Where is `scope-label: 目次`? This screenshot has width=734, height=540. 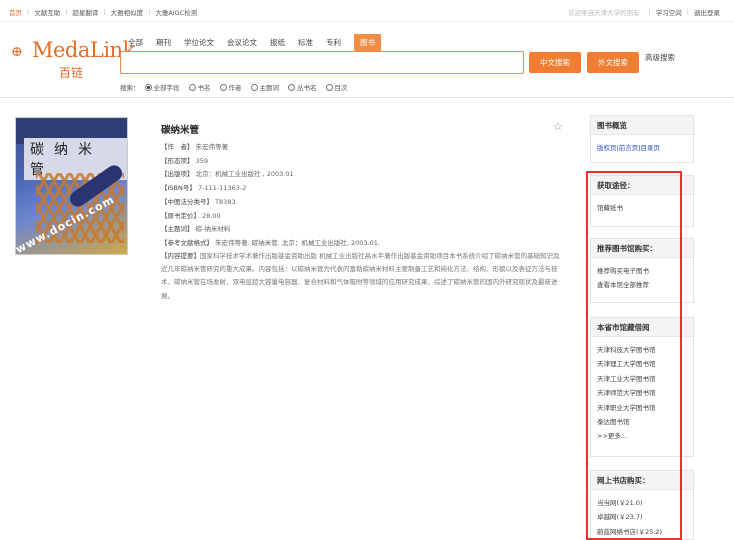 scope-label: 目次 is located at coordinates (341, 88).